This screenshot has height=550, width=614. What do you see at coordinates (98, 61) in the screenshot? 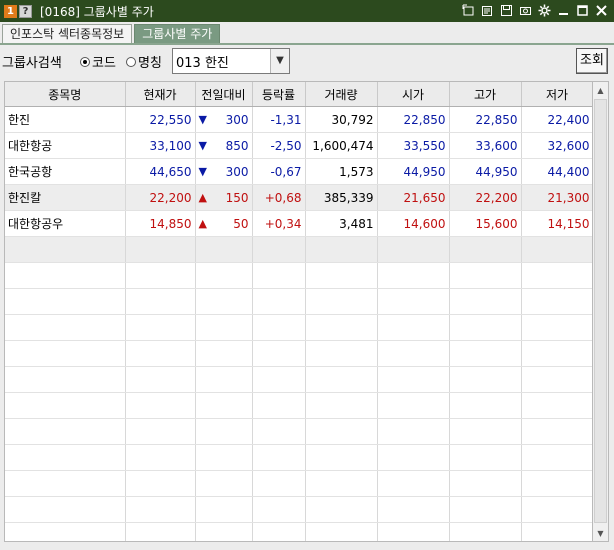
I see `radio-code: 코드` at bounding box center [98, 61].